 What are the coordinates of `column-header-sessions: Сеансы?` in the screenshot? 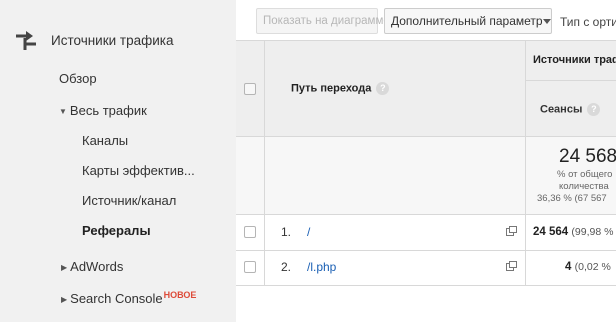 It's located at (570, 109).